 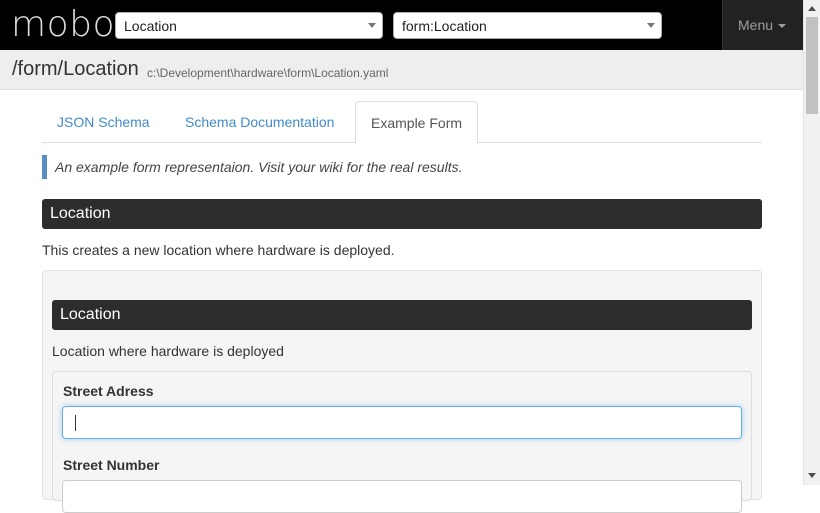 What do you see at coordinates (249, 25) in the screenshot?
I see `type-select: Location` at bounding box center [249, 25].